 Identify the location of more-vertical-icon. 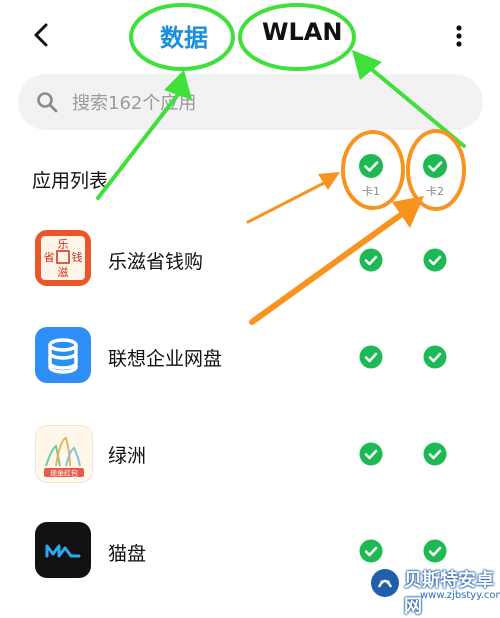
(459, 36).